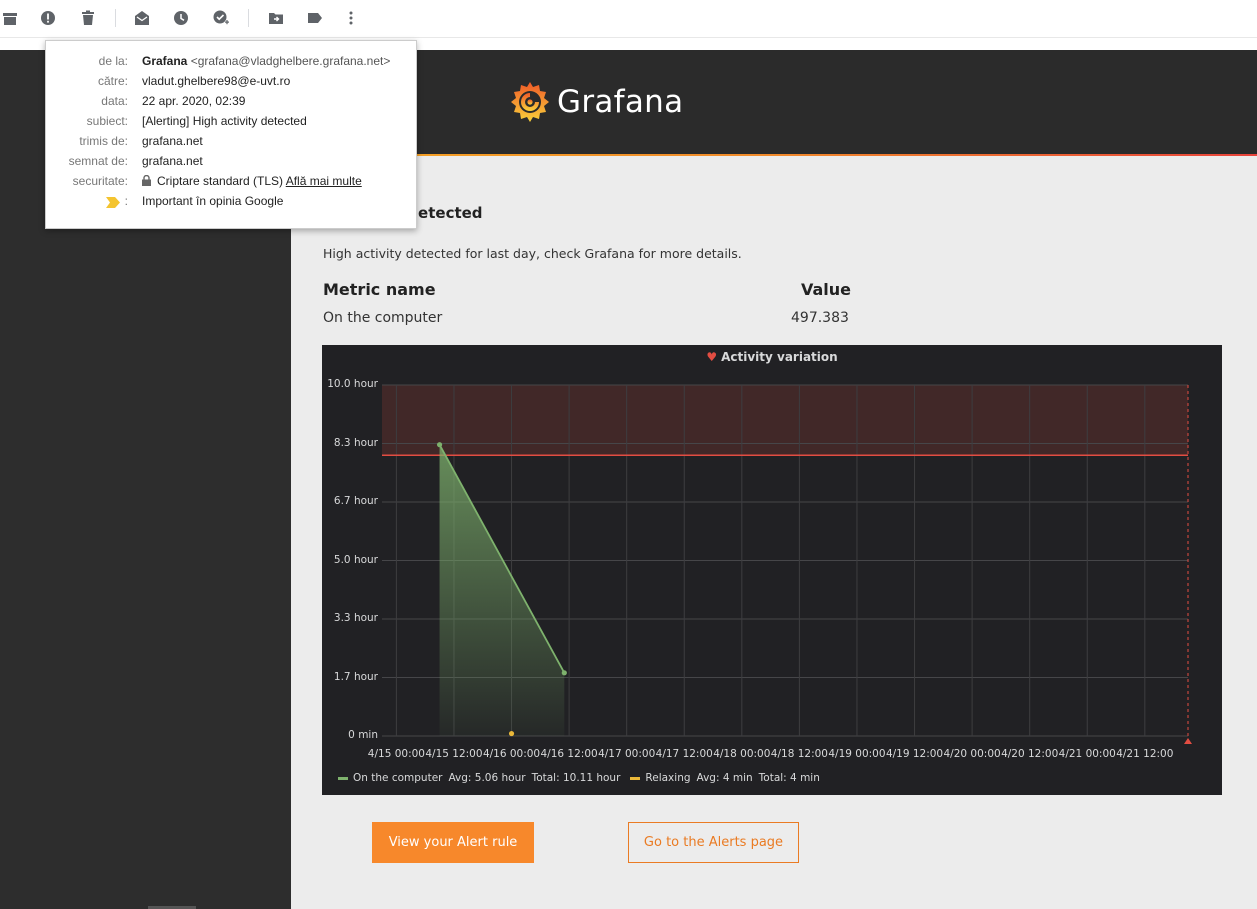 The width and height of the screenshot is (1257, 909). Describe the element at coordinates (668, 778) in the screenshot. I see `legend-series-name: Relaxing` at that location.